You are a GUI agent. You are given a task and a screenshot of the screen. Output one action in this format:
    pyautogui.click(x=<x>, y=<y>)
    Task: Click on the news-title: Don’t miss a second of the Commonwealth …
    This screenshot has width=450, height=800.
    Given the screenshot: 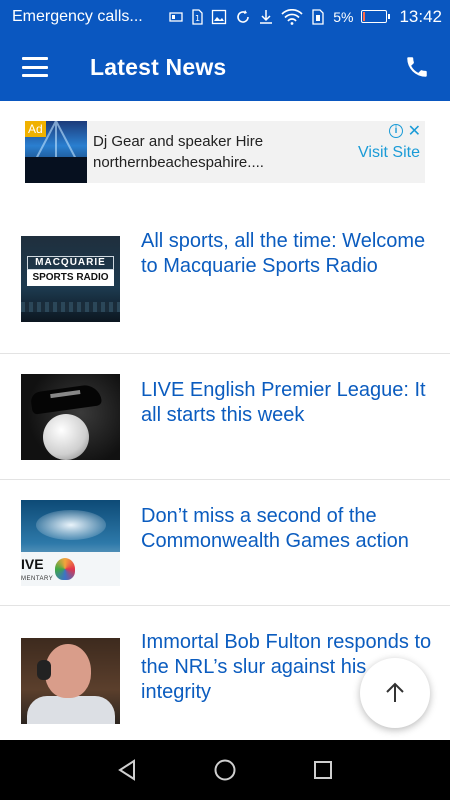 What is the action you would take?
    pyautogui.click(x=295, y=529)
    